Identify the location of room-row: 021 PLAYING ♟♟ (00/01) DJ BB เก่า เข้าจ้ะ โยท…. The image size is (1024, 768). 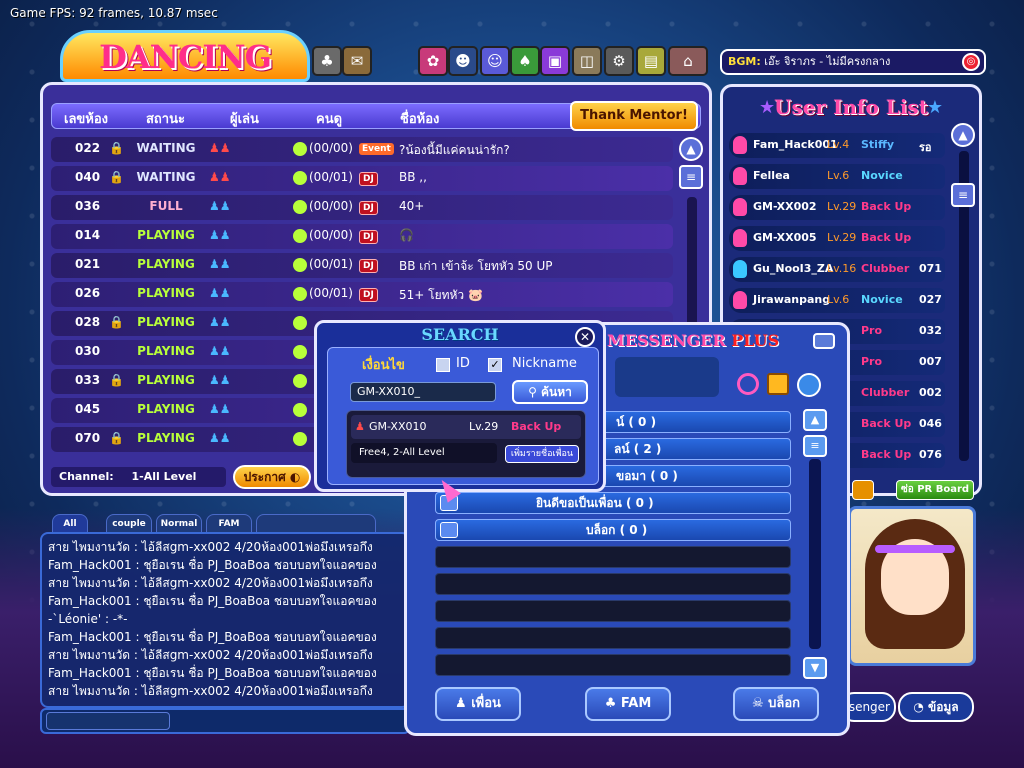
(362, 265).